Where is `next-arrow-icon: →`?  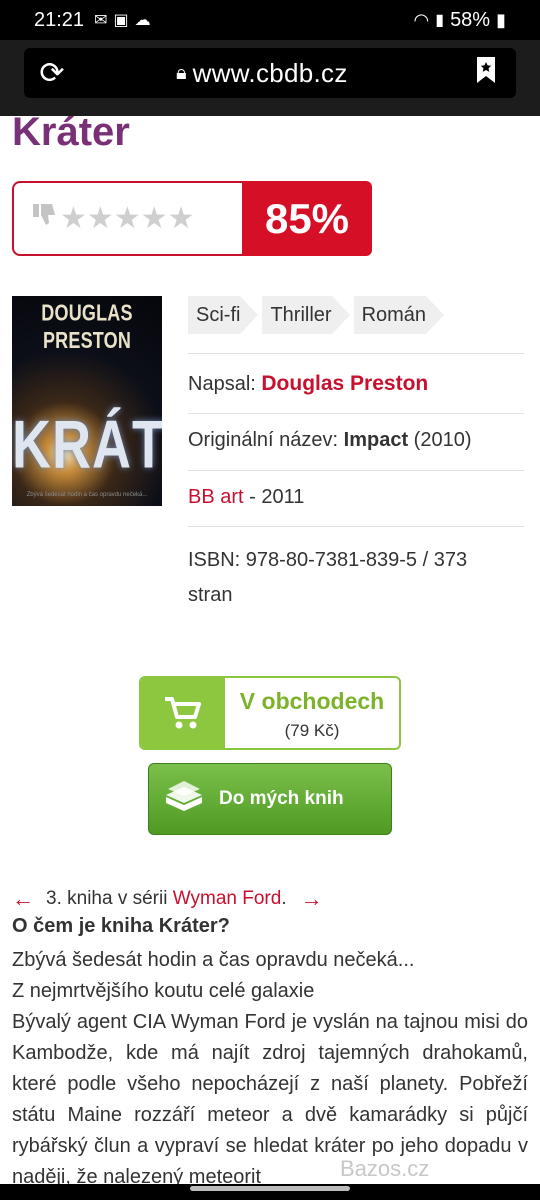 next-arrow-icon: → is located at coordinates (312, 899).